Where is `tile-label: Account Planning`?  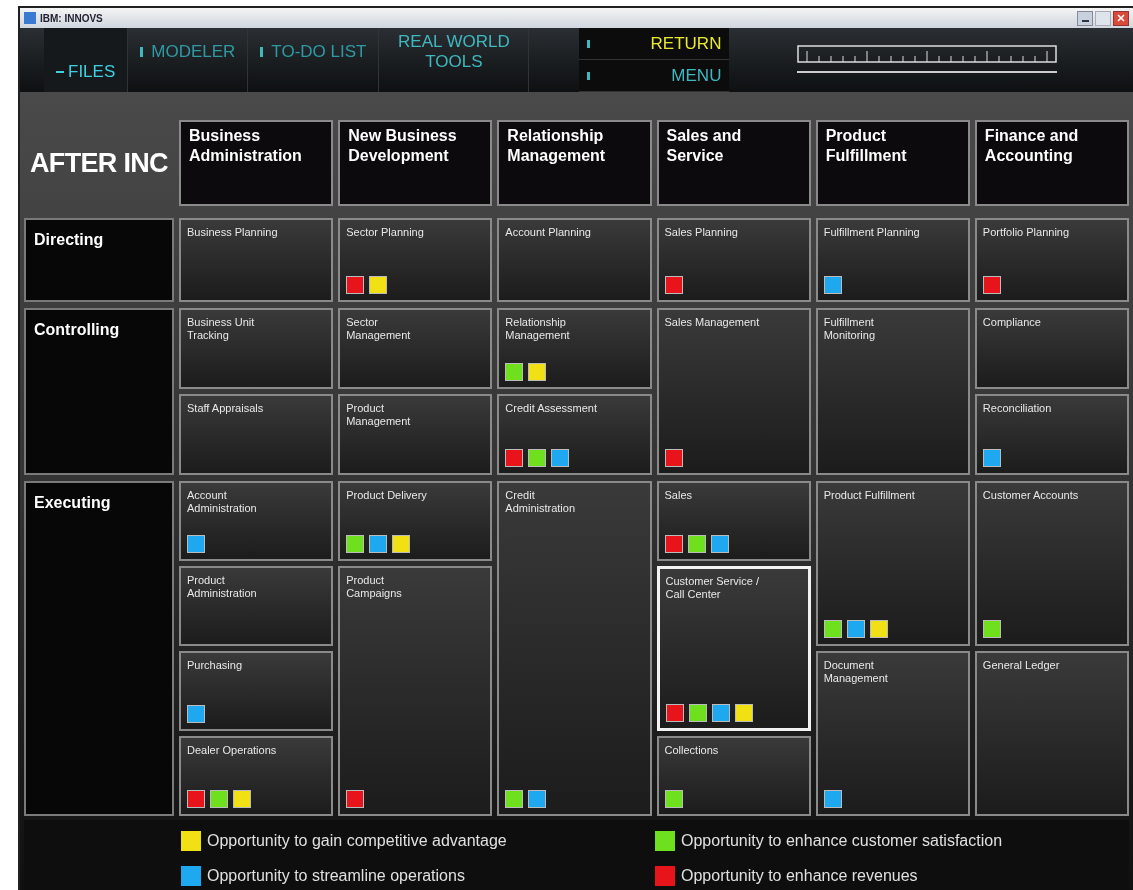 tile-label: Account Planning is located at coordinates (548, 232).